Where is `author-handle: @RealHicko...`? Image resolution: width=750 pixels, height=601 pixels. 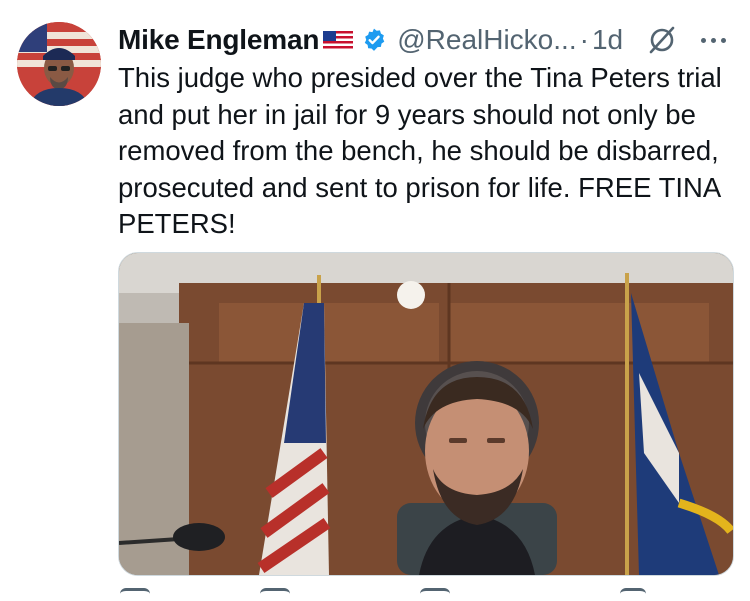 author-handle: @RealHicko... is located at coordinates (486, 40).